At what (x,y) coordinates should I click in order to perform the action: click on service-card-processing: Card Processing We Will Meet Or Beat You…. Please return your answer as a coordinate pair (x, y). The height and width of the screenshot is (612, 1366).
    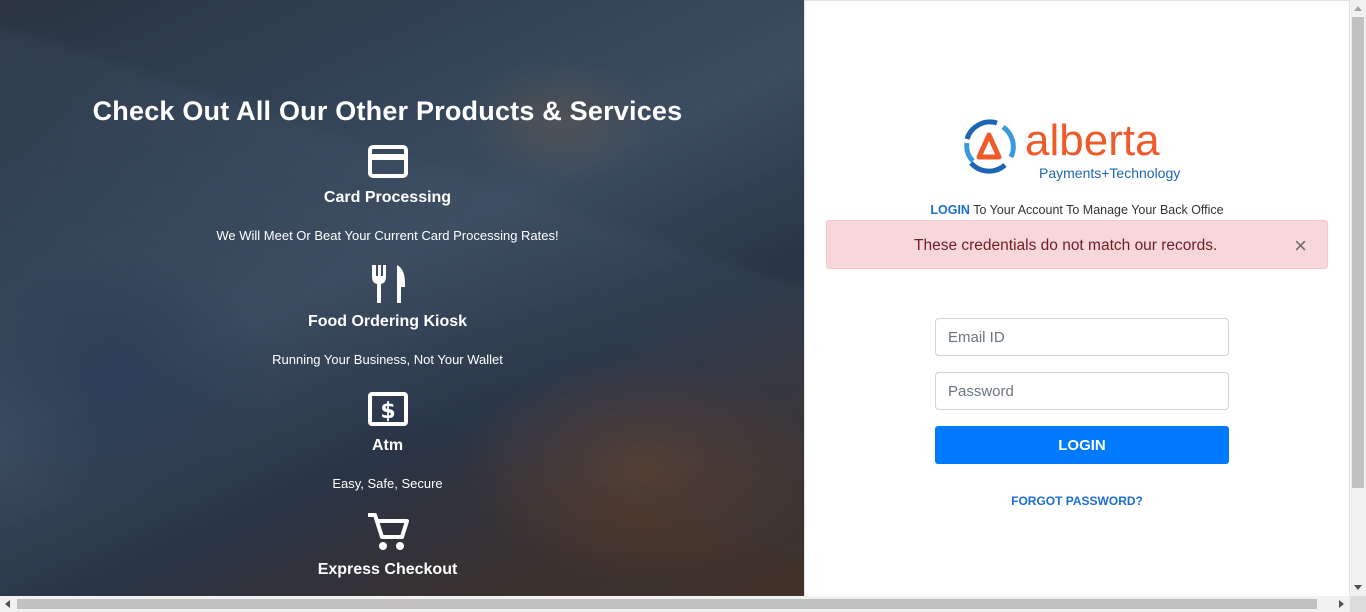
    Looking at the image, I should click on (387, 193).